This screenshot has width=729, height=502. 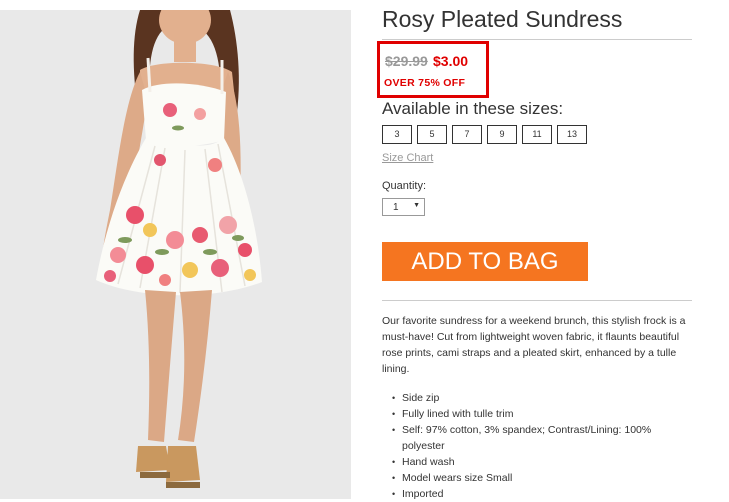 What do you see at coordinates (397, 134) in the screenshot?
I see `size-option-3: 3` at bounding box center [397, 134].